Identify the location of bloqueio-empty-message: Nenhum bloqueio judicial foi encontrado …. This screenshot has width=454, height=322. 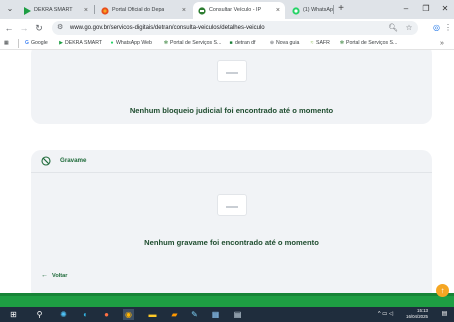
(231, 110).